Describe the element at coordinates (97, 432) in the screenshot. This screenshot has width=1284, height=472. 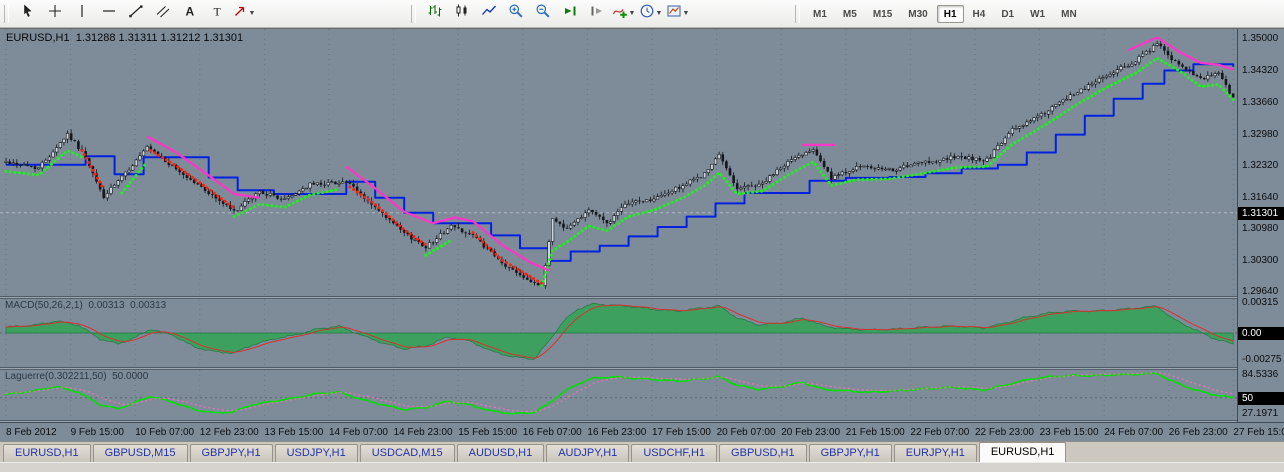
I see `time-axis-label: 9 Feb 15:00` at that location.